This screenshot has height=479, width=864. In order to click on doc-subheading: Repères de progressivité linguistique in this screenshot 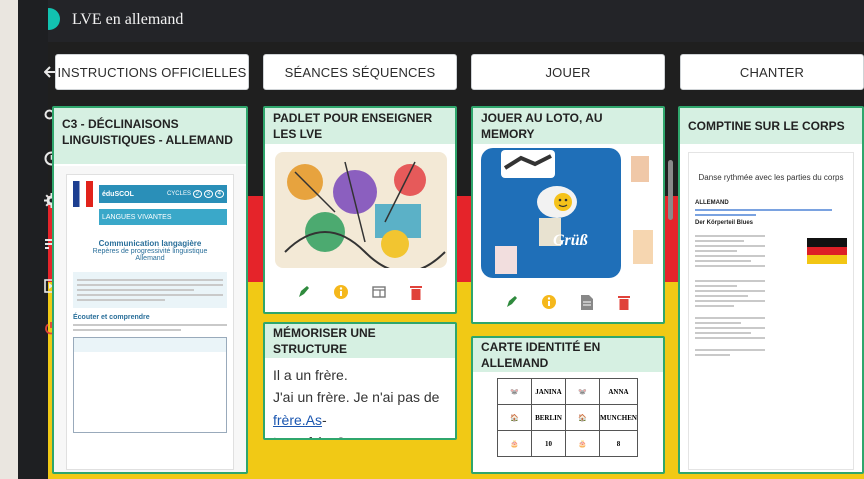, I will do `click(150, 251)`.